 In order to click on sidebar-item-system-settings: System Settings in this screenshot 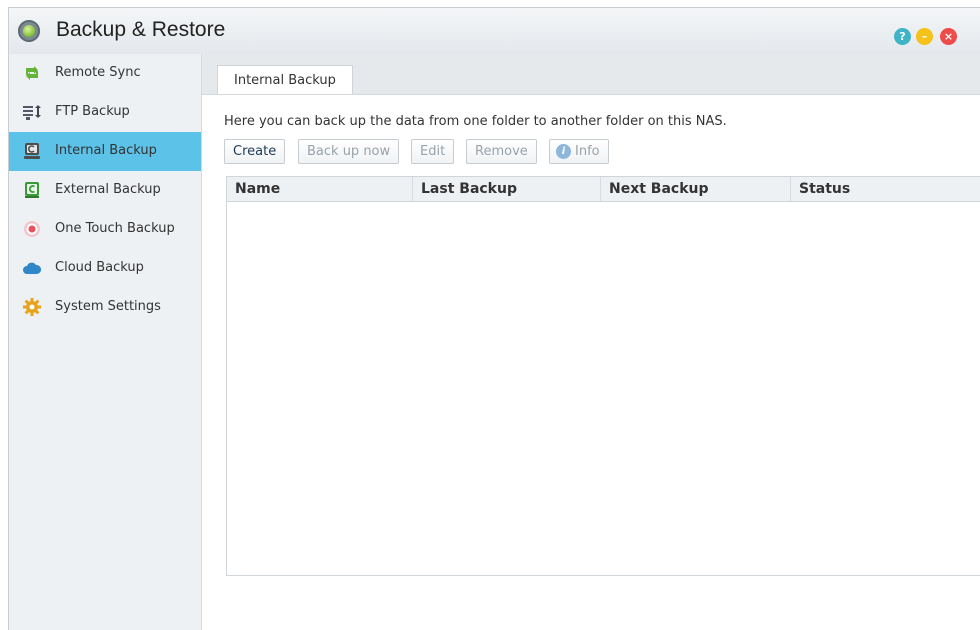, I will do `click(105, 307)`.